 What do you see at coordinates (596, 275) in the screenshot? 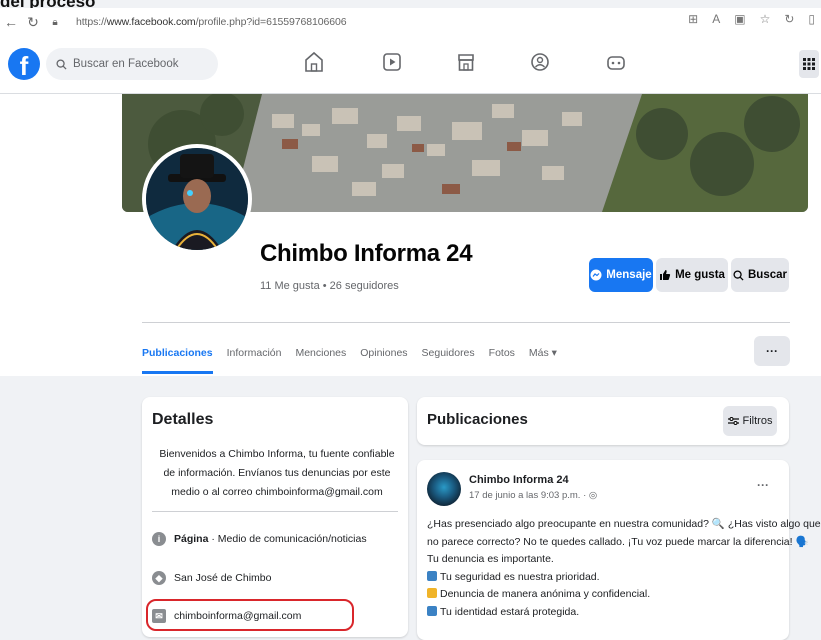
I see `messenger-icon` at bounding box center [596, 275].